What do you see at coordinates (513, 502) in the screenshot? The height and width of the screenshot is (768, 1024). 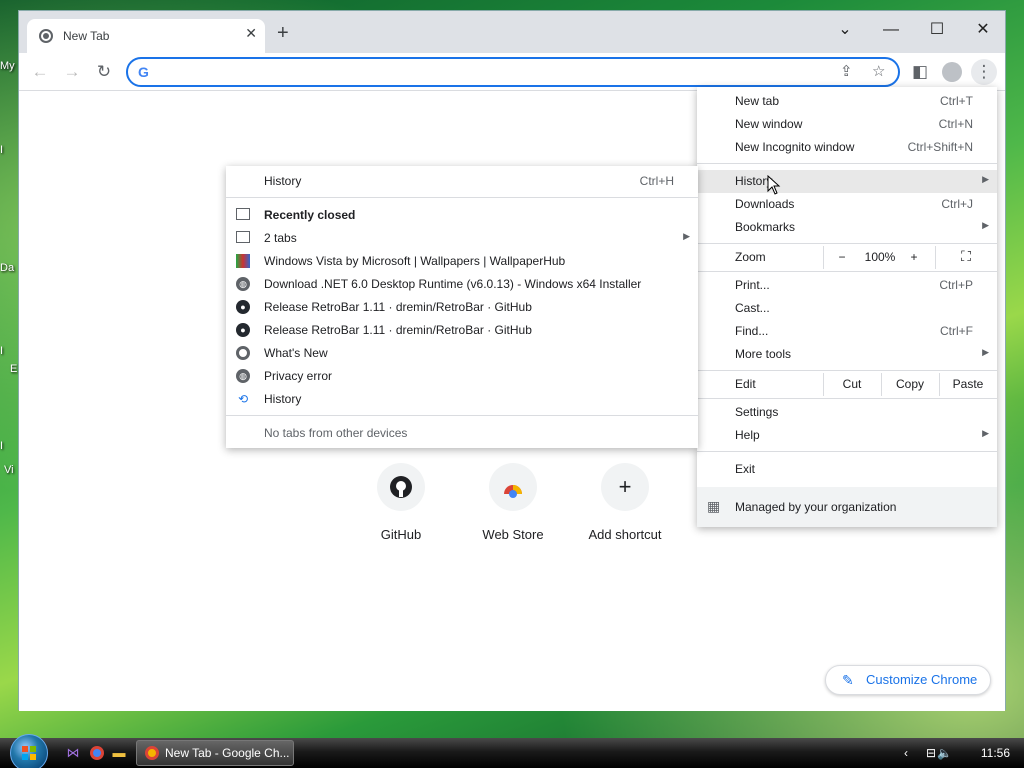 I see `shortcut-web-store: Web Store` at bounding box center [513, 502].